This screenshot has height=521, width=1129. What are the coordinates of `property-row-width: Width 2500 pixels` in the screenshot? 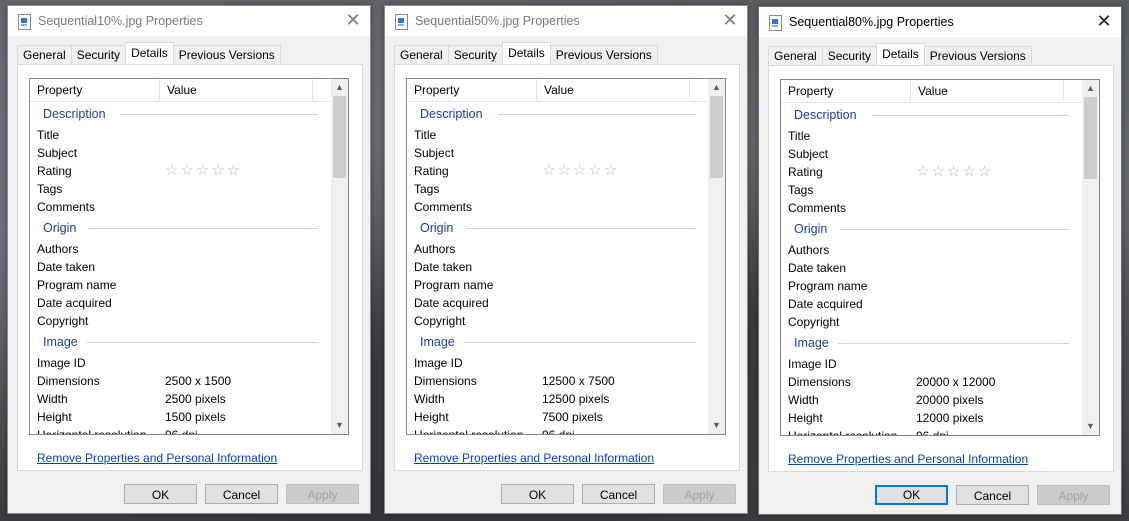 It's located at (180, 399).